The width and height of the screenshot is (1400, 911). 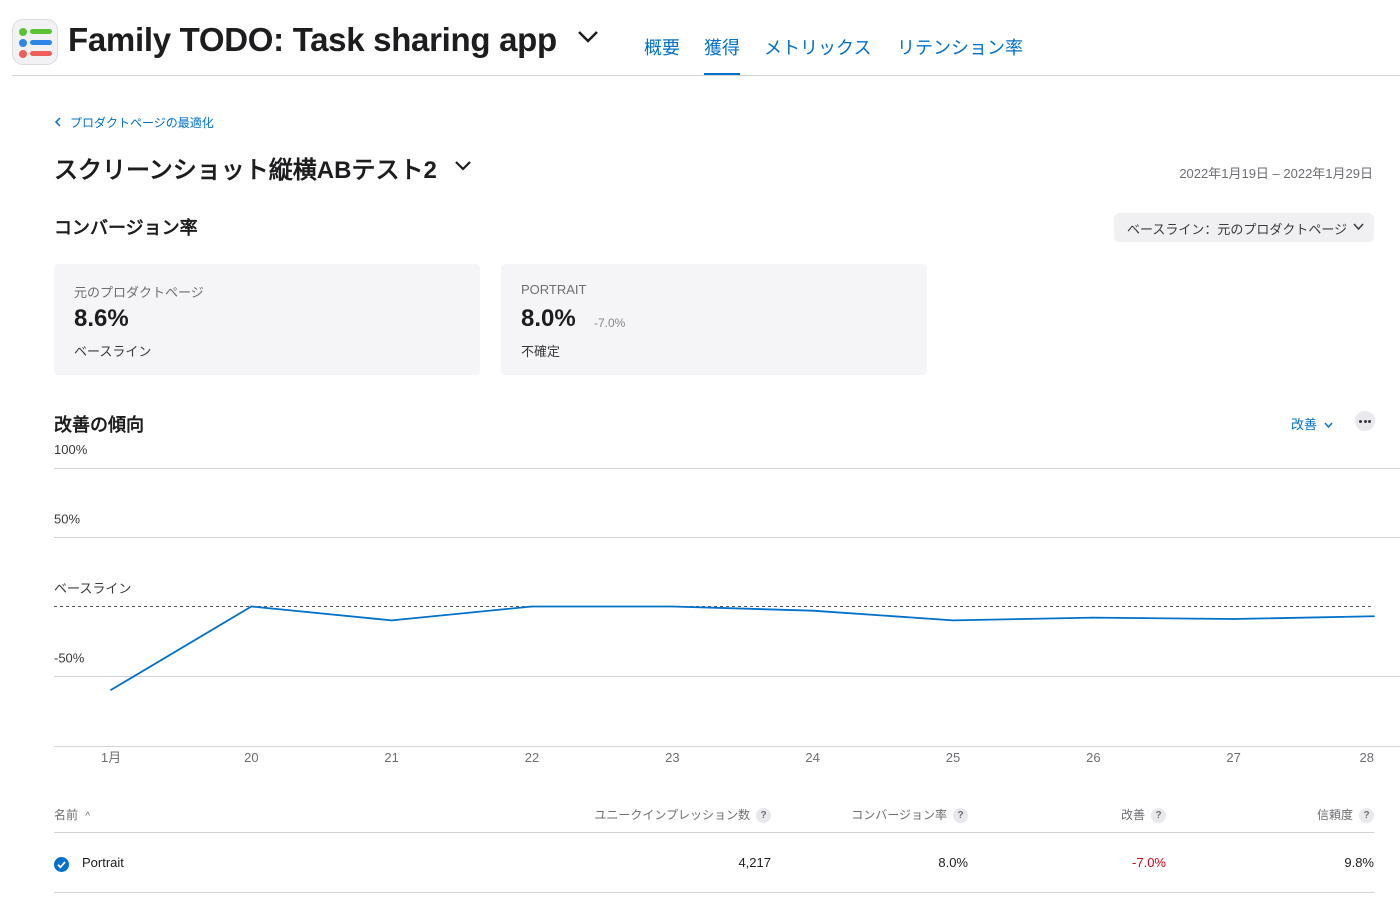 I want to click on y-tick-label: 100%, so click(x=71, y=449).